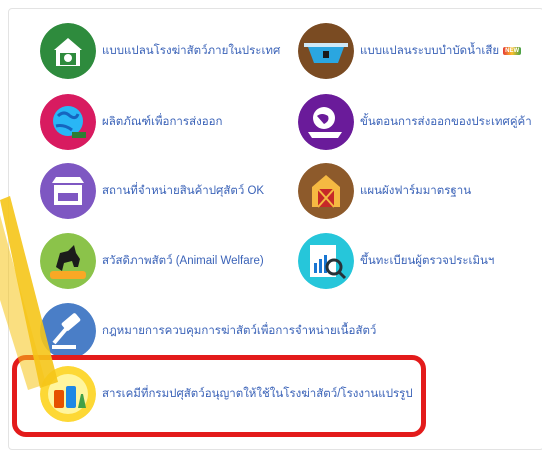 The image size is (542, 450). I want to click on menu-item-export-procedure: ขั้นตอนการส่งออกของประเทศคู่ค้า, so click(415, 122).